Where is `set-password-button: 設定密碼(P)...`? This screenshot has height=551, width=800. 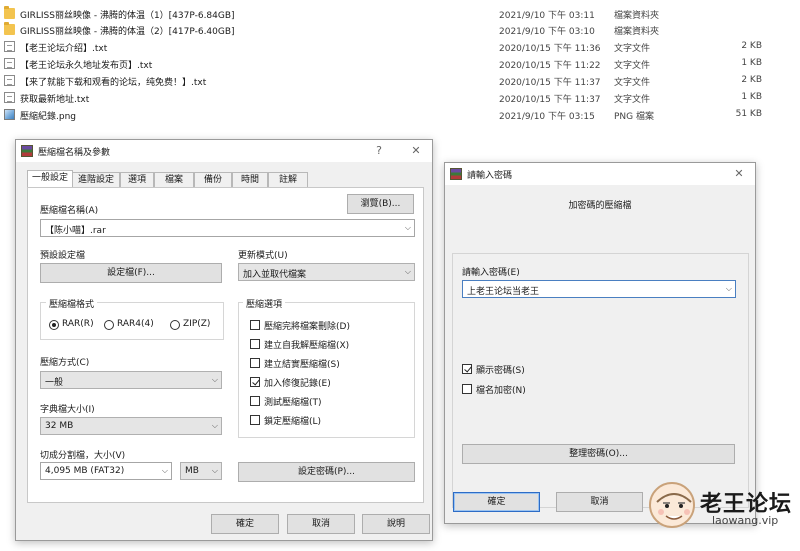
set-password-button: 設定密碼(P)... is located at coordinates (326, 472).